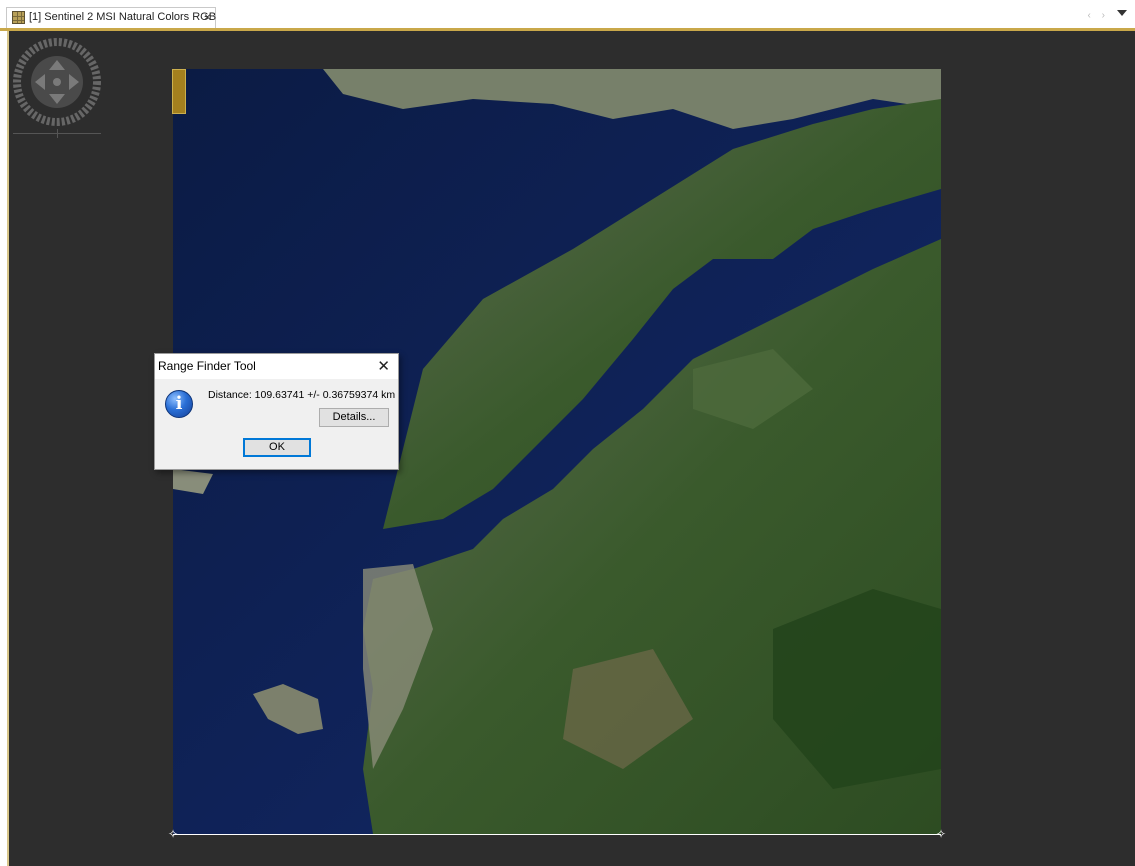 This screenshot has width=1135, height=866. What do you see at coordinates (57, 133) in the screenshot?
I see `zoom-slider-icon` at bounding box center [57, 133].